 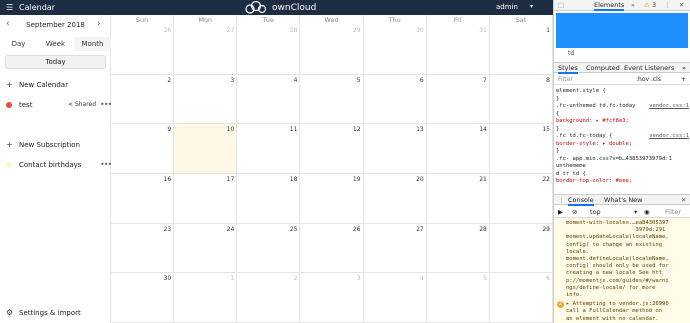 What do you see at coordinates (521, 199) in the screenshot?
I see `day-cell: 22` at bounding box center [521, 199].